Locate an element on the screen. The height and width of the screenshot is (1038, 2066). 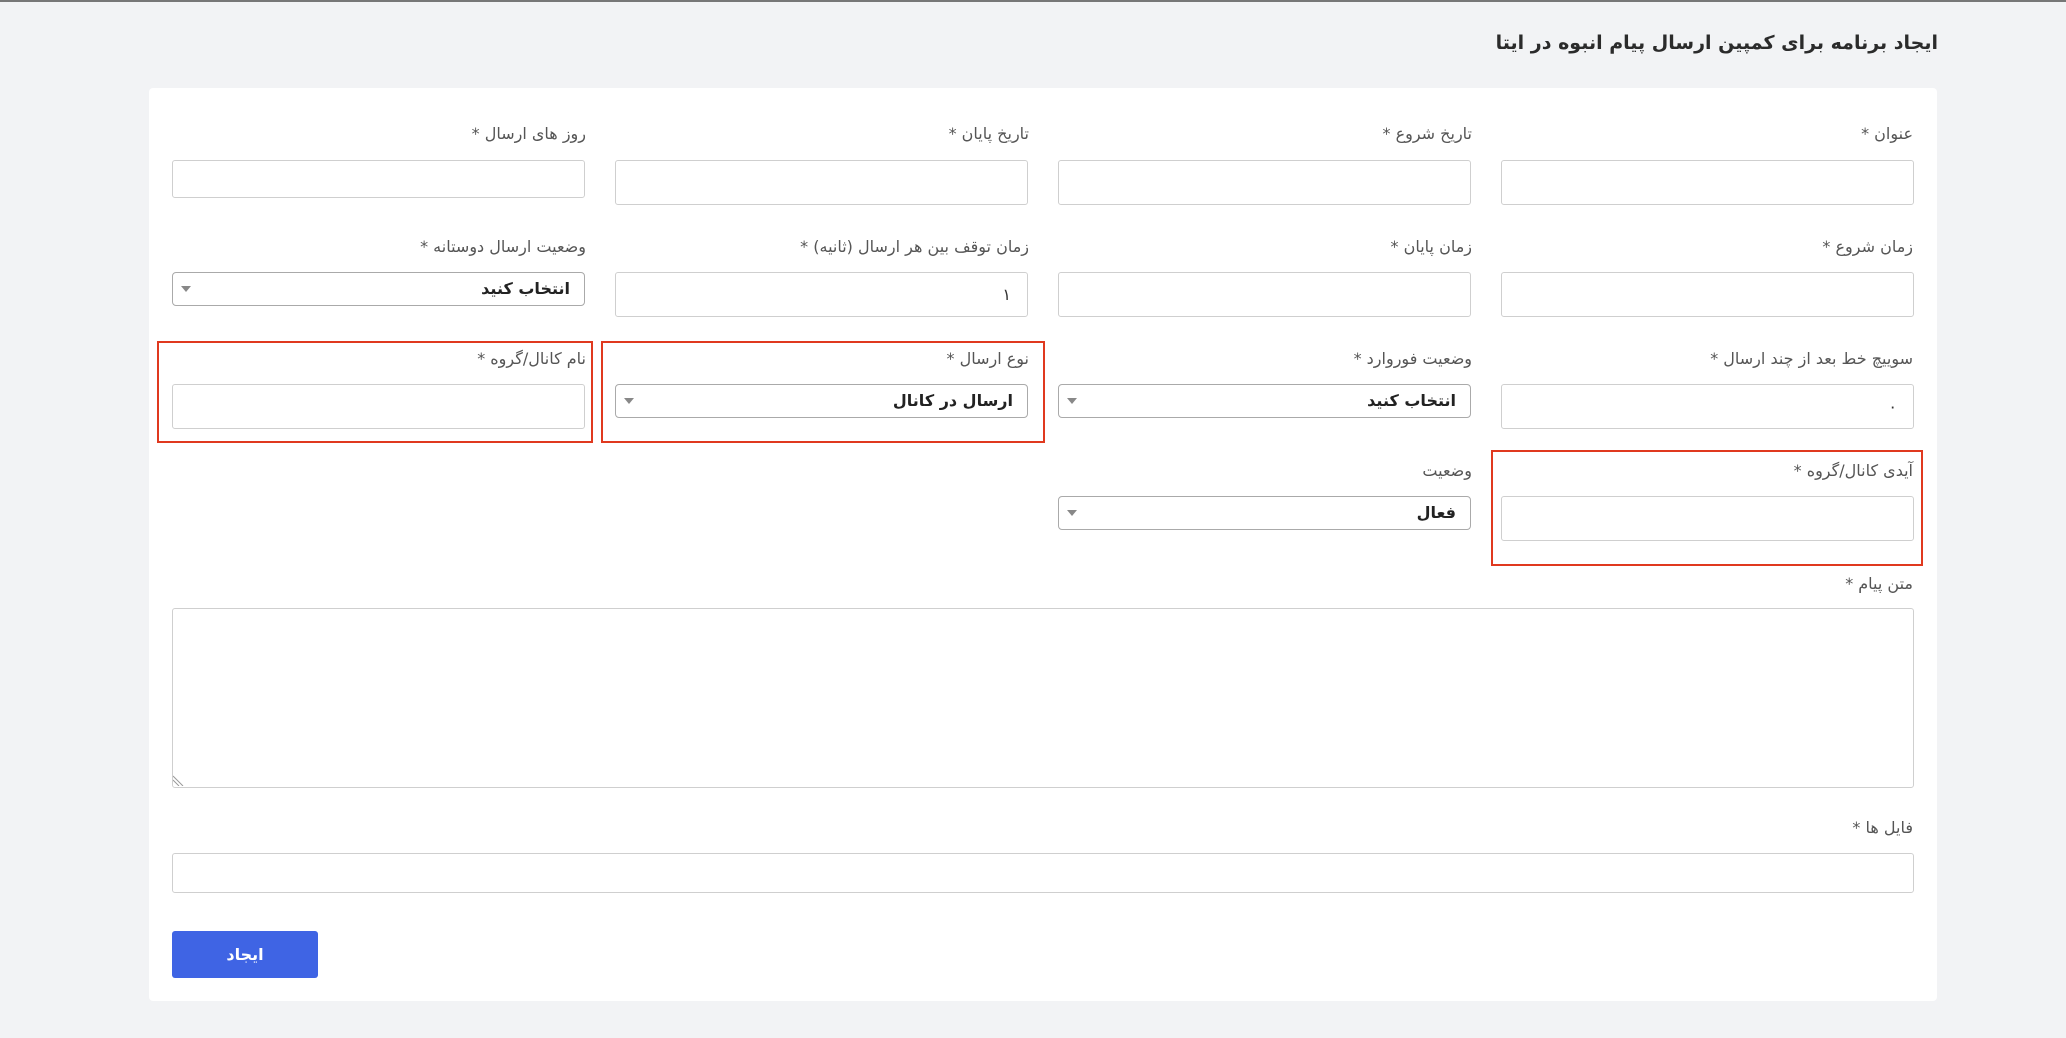
end-time-label: زمان پایان * is located at coordinates (1431, 246).